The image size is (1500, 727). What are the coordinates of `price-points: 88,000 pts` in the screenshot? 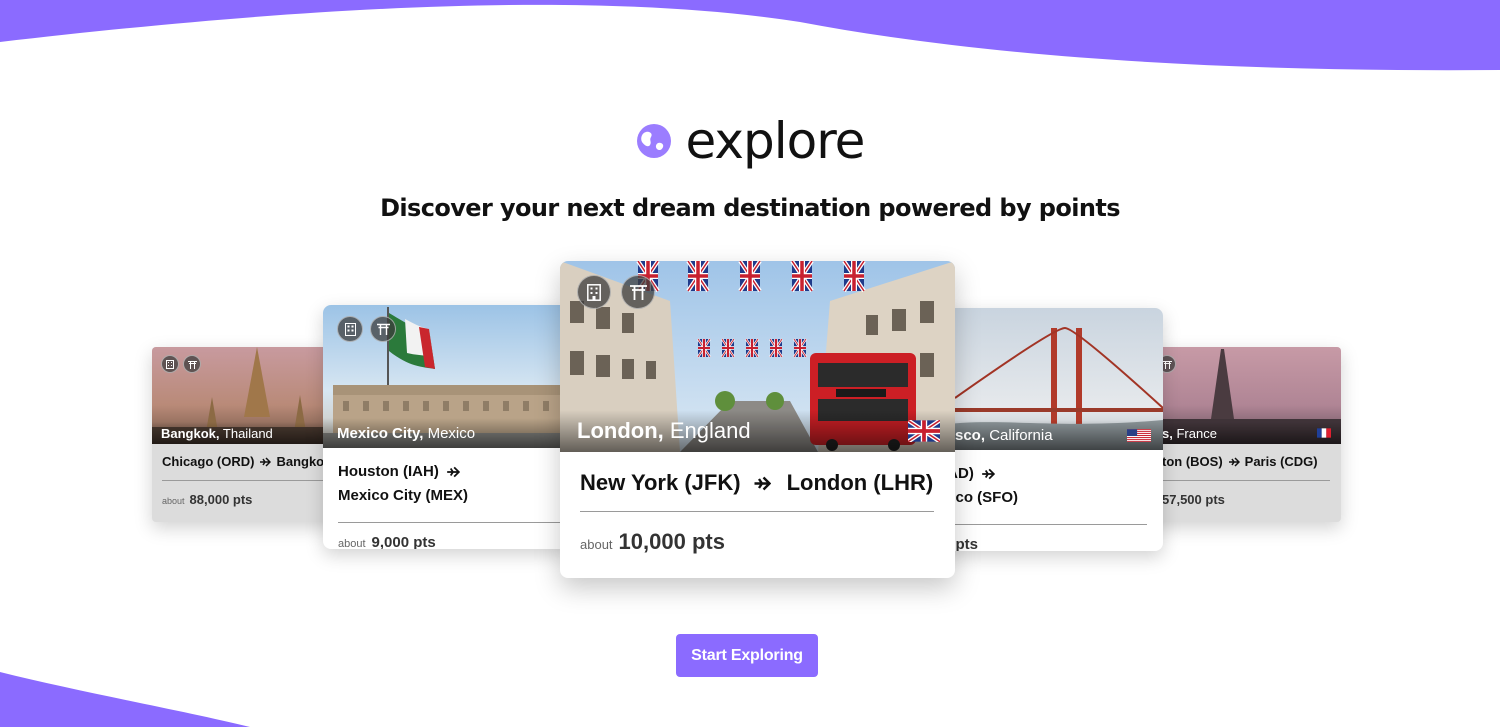 It's located at (221, 499).